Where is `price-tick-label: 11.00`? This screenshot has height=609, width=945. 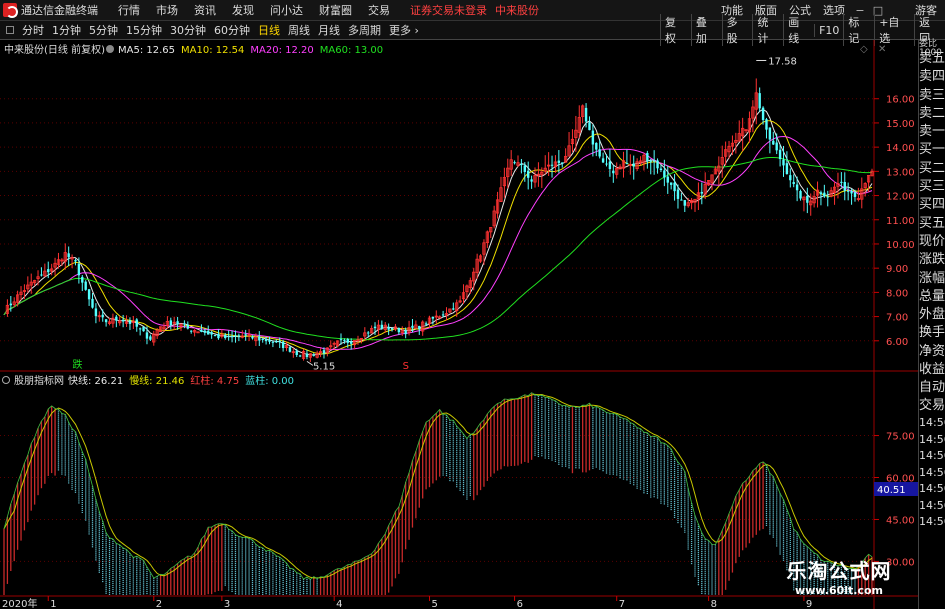
price-tick-label: 11.00 is located at coordinates (900, 221).